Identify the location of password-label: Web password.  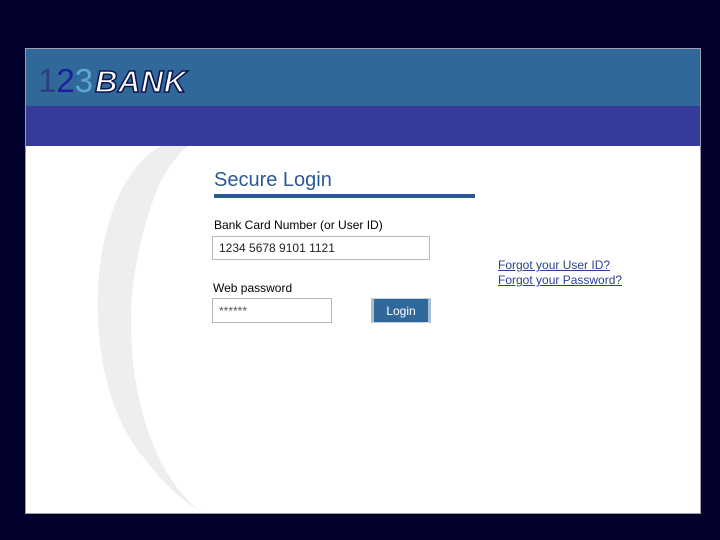
(253, 288).